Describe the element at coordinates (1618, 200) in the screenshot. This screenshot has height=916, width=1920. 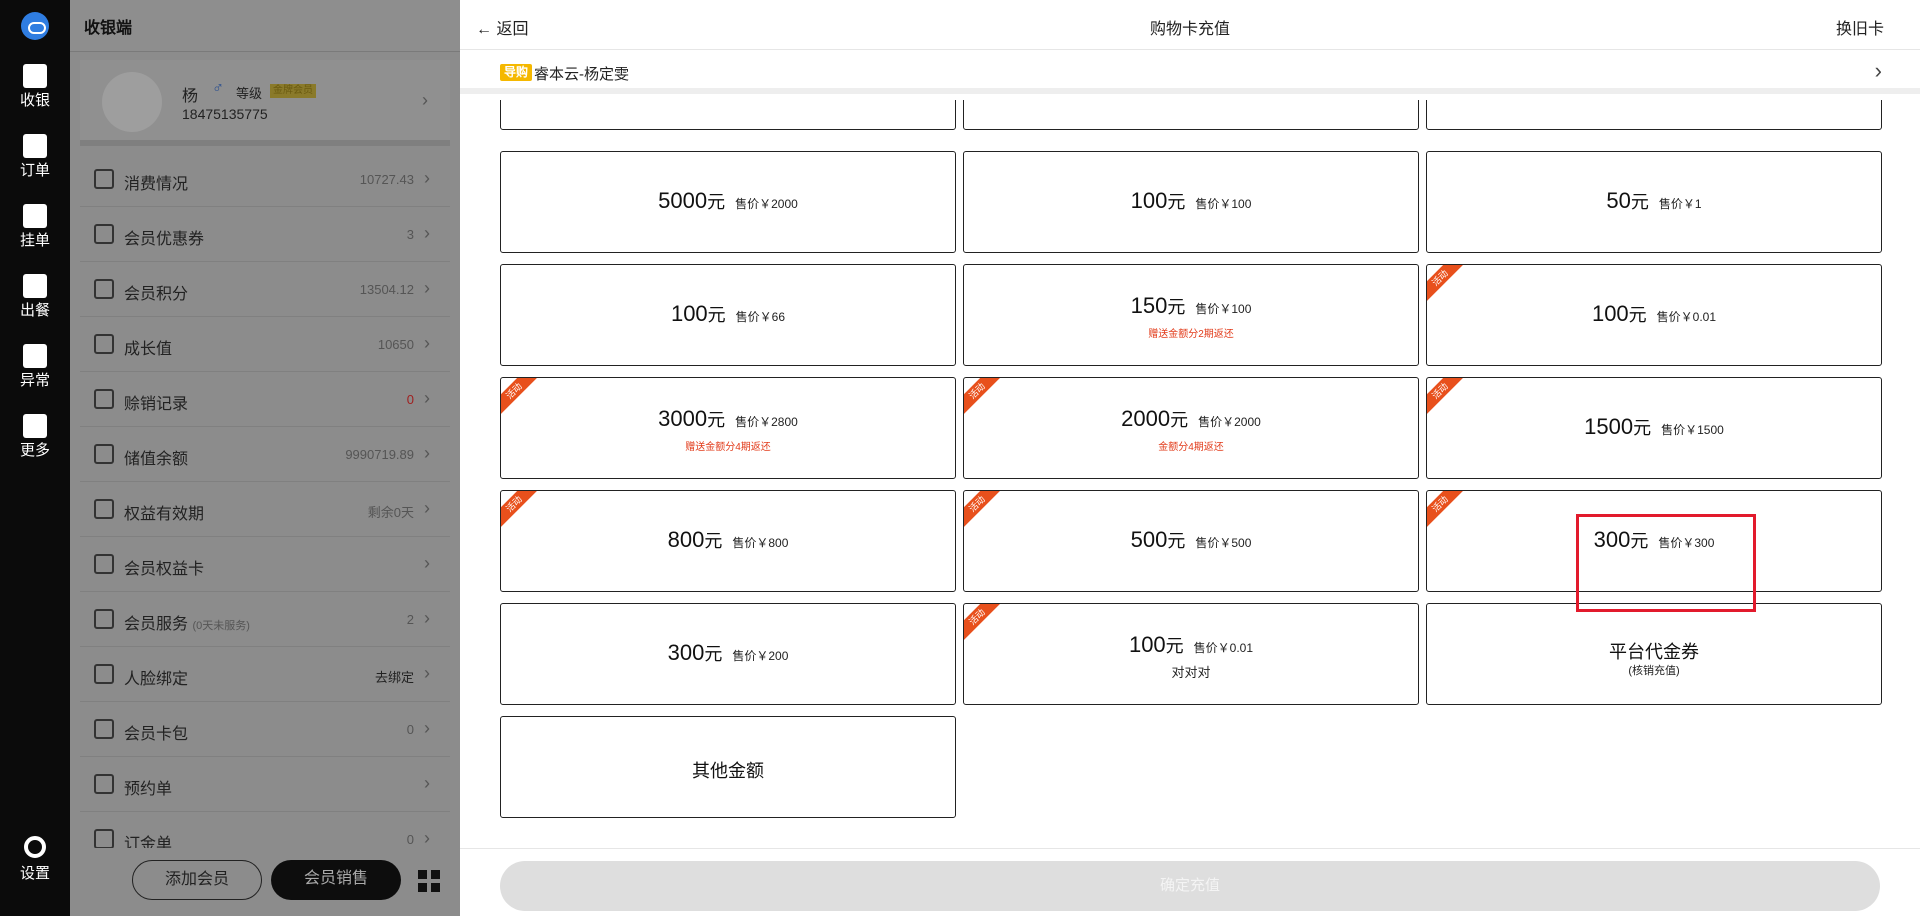
I see `card-amount: 50` at that location.